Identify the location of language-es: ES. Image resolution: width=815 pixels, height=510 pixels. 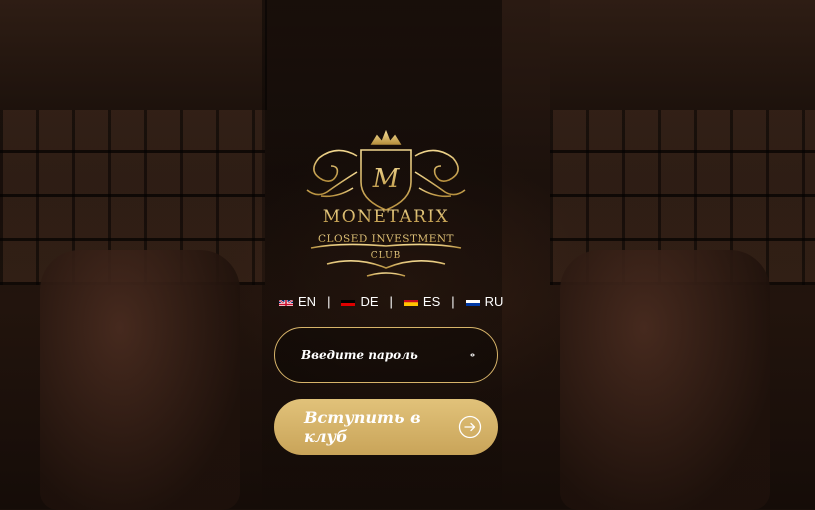
(422, 301).